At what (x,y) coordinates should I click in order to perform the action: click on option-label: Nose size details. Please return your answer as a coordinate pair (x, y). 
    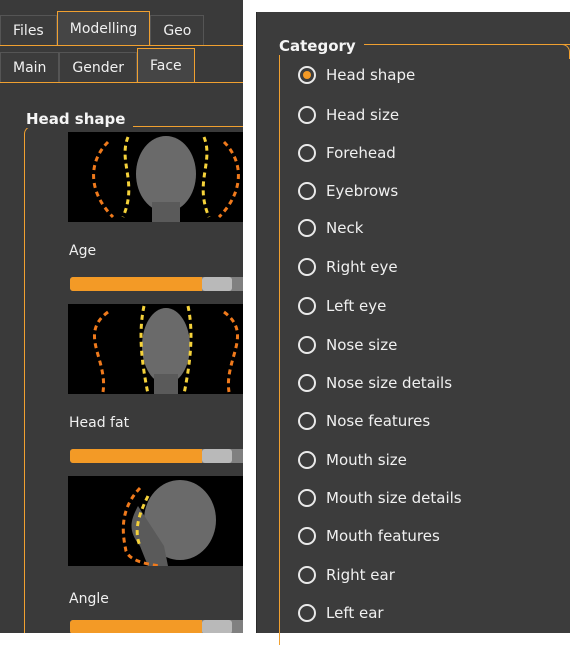
    Looking at the image, I should click on (389, 383).